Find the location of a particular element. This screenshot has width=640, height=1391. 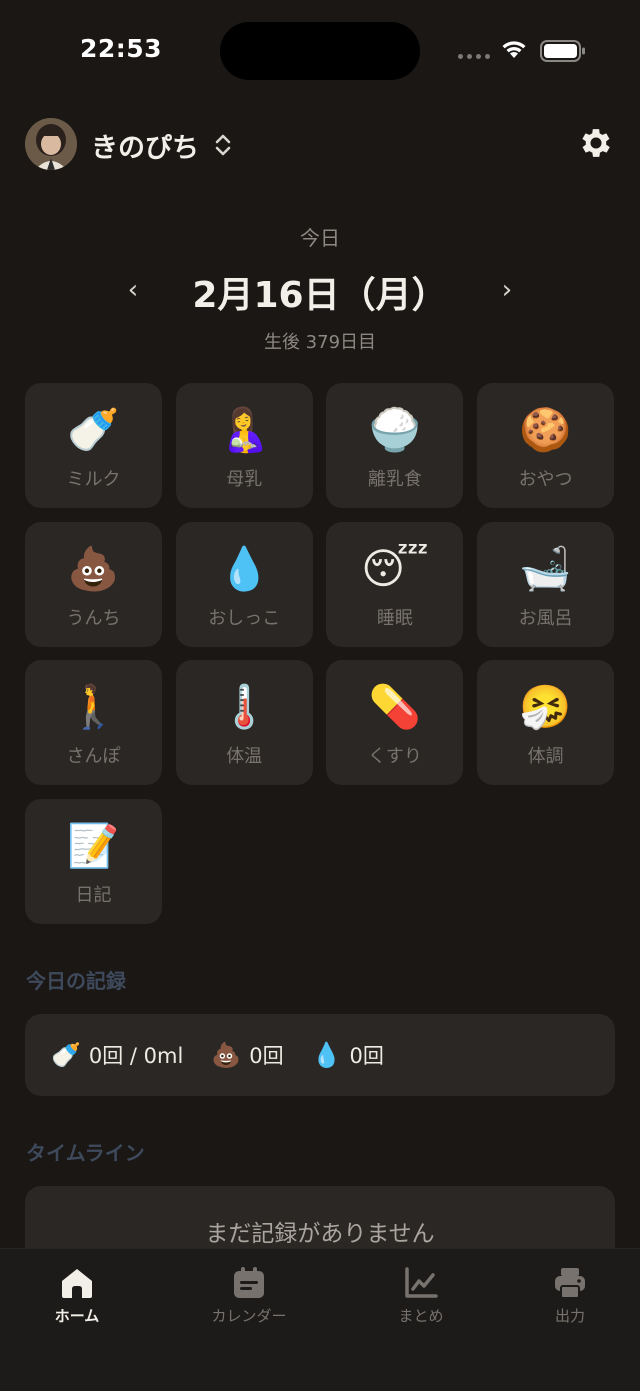

tile-diary: 📝 日記 is located at coordinates (93, 861).